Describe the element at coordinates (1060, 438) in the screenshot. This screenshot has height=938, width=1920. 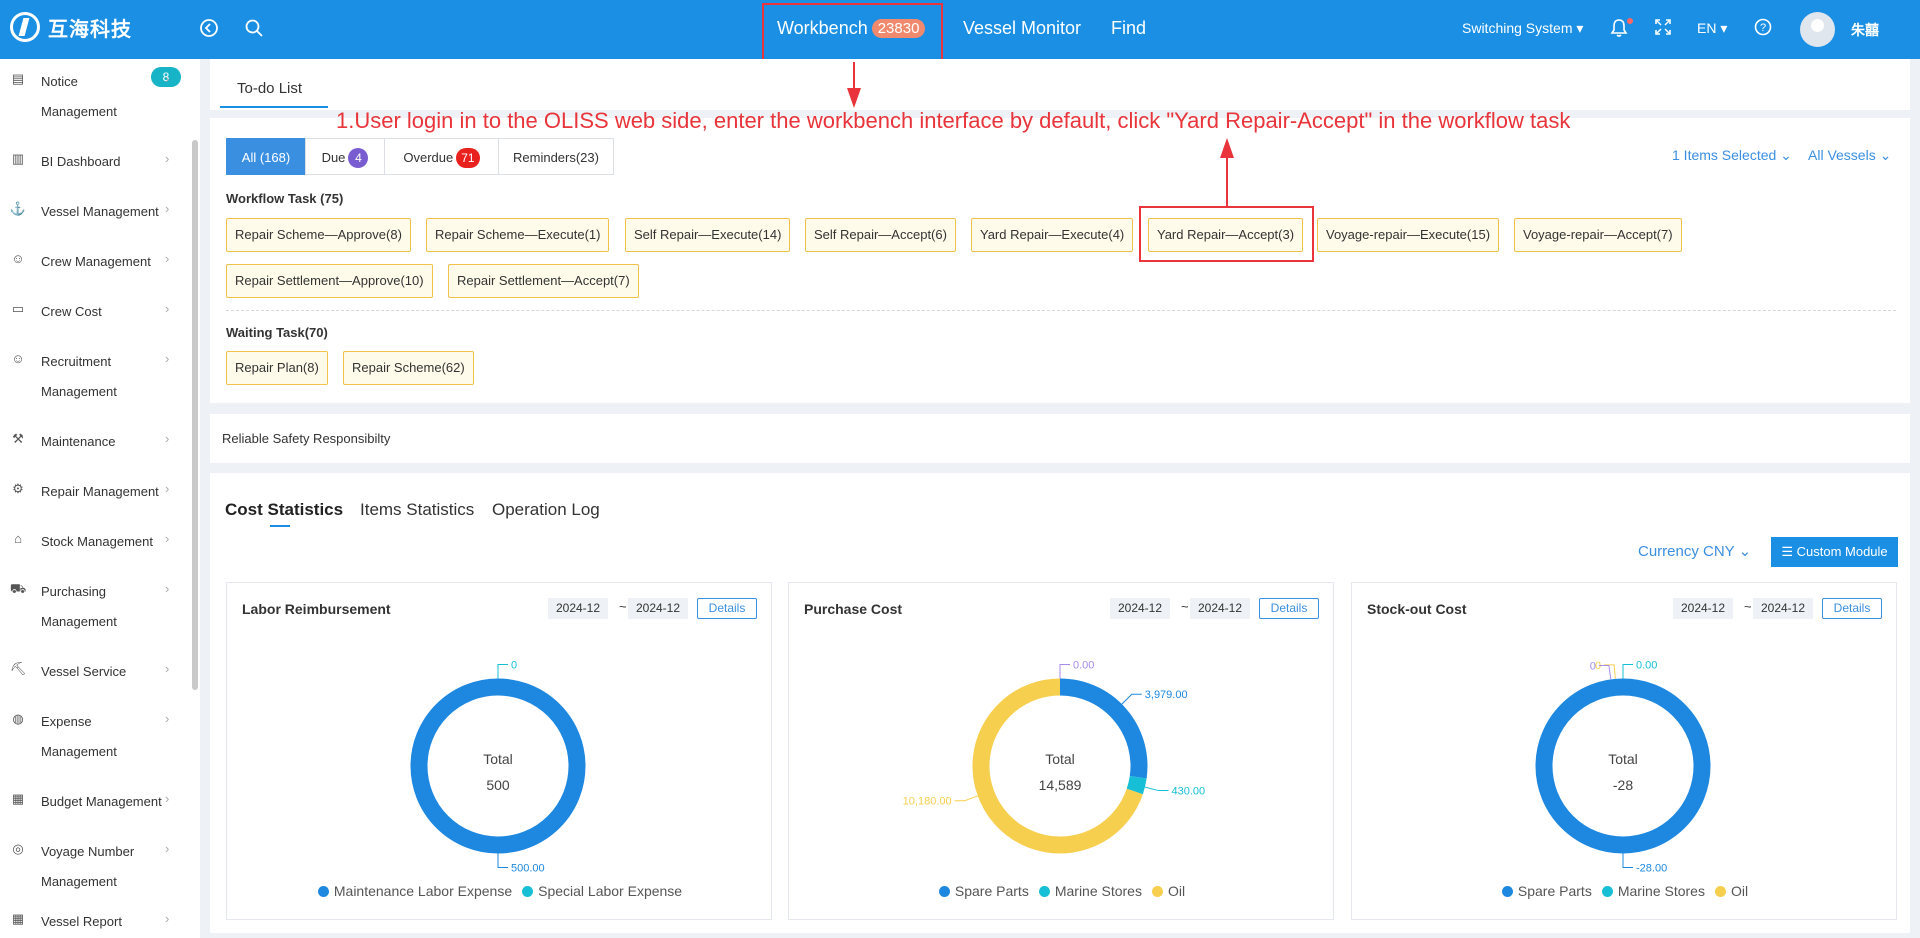
I see `slogan-panel` at that location.